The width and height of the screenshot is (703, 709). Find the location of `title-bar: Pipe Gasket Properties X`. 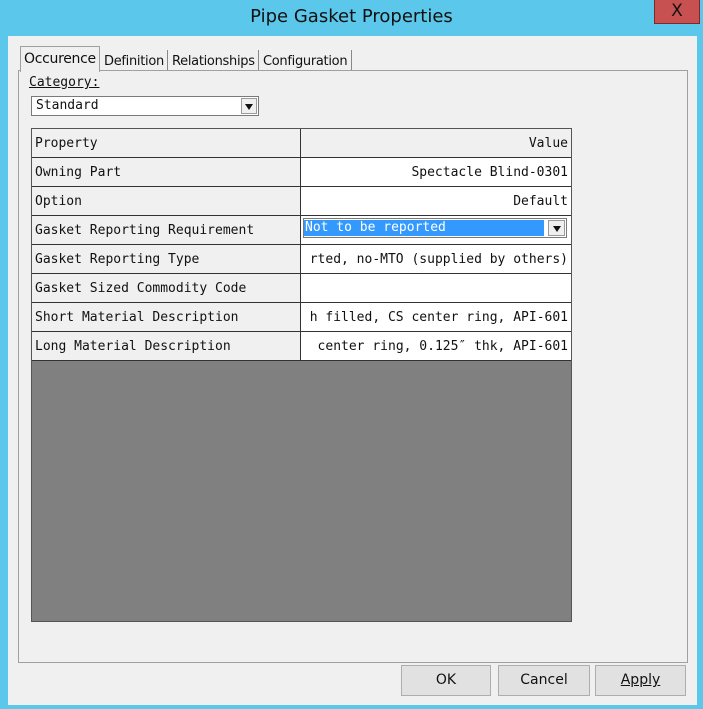

title-bar: Pipe Gasket Properties X is located at coordinates (351, 18).